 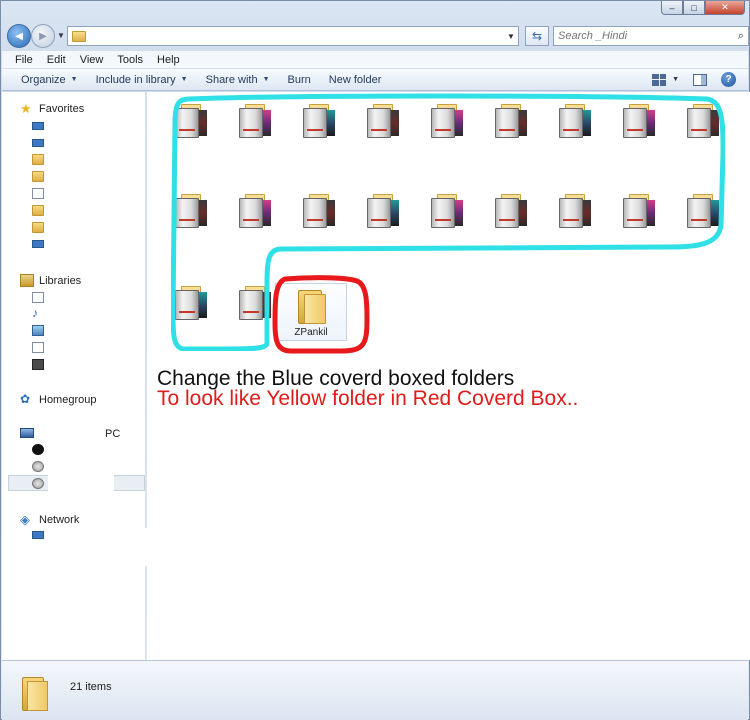 What do you see at coordinates (700, 79) in the screenshot?
I see `preview-pane-icon` at bounding box center [700, 79].